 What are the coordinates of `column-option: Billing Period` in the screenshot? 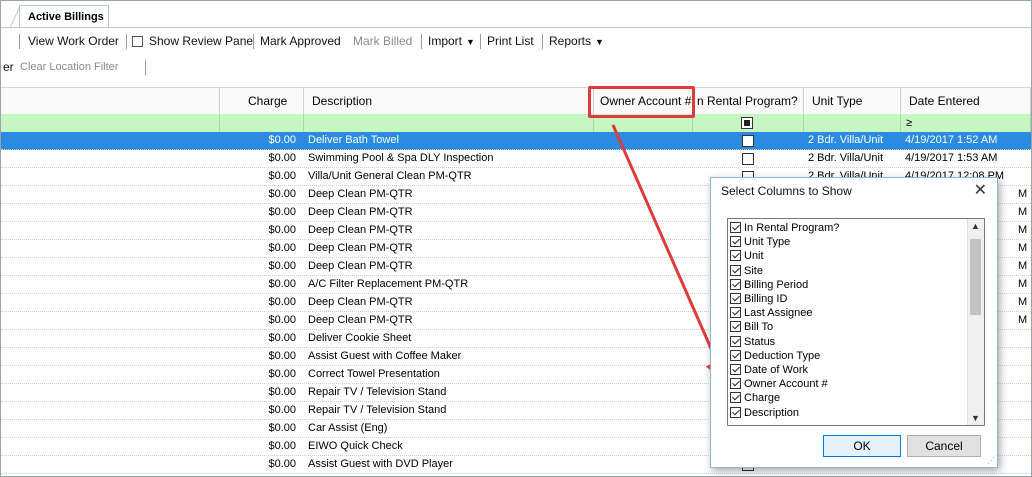 It's located at (769, 284).